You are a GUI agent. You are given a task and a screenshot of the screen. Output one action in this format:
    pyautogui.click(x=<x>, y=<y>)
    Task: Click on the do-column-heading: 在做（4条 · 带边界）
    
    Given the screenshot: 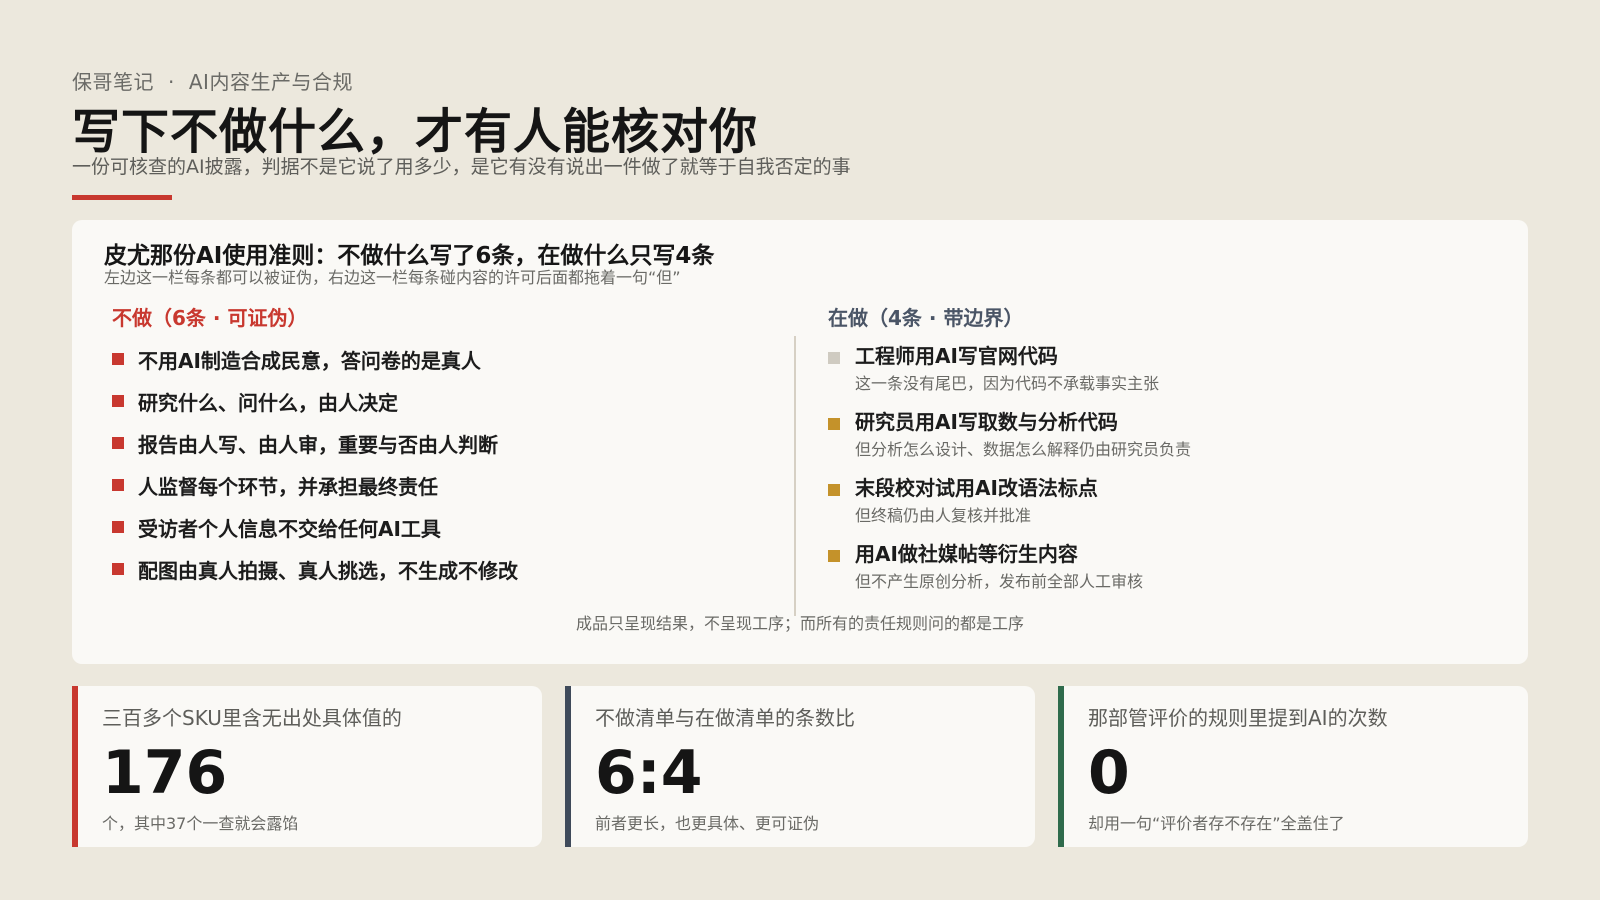 What is the action you would take?
    pyautogui.click(x=926, y=318)
    